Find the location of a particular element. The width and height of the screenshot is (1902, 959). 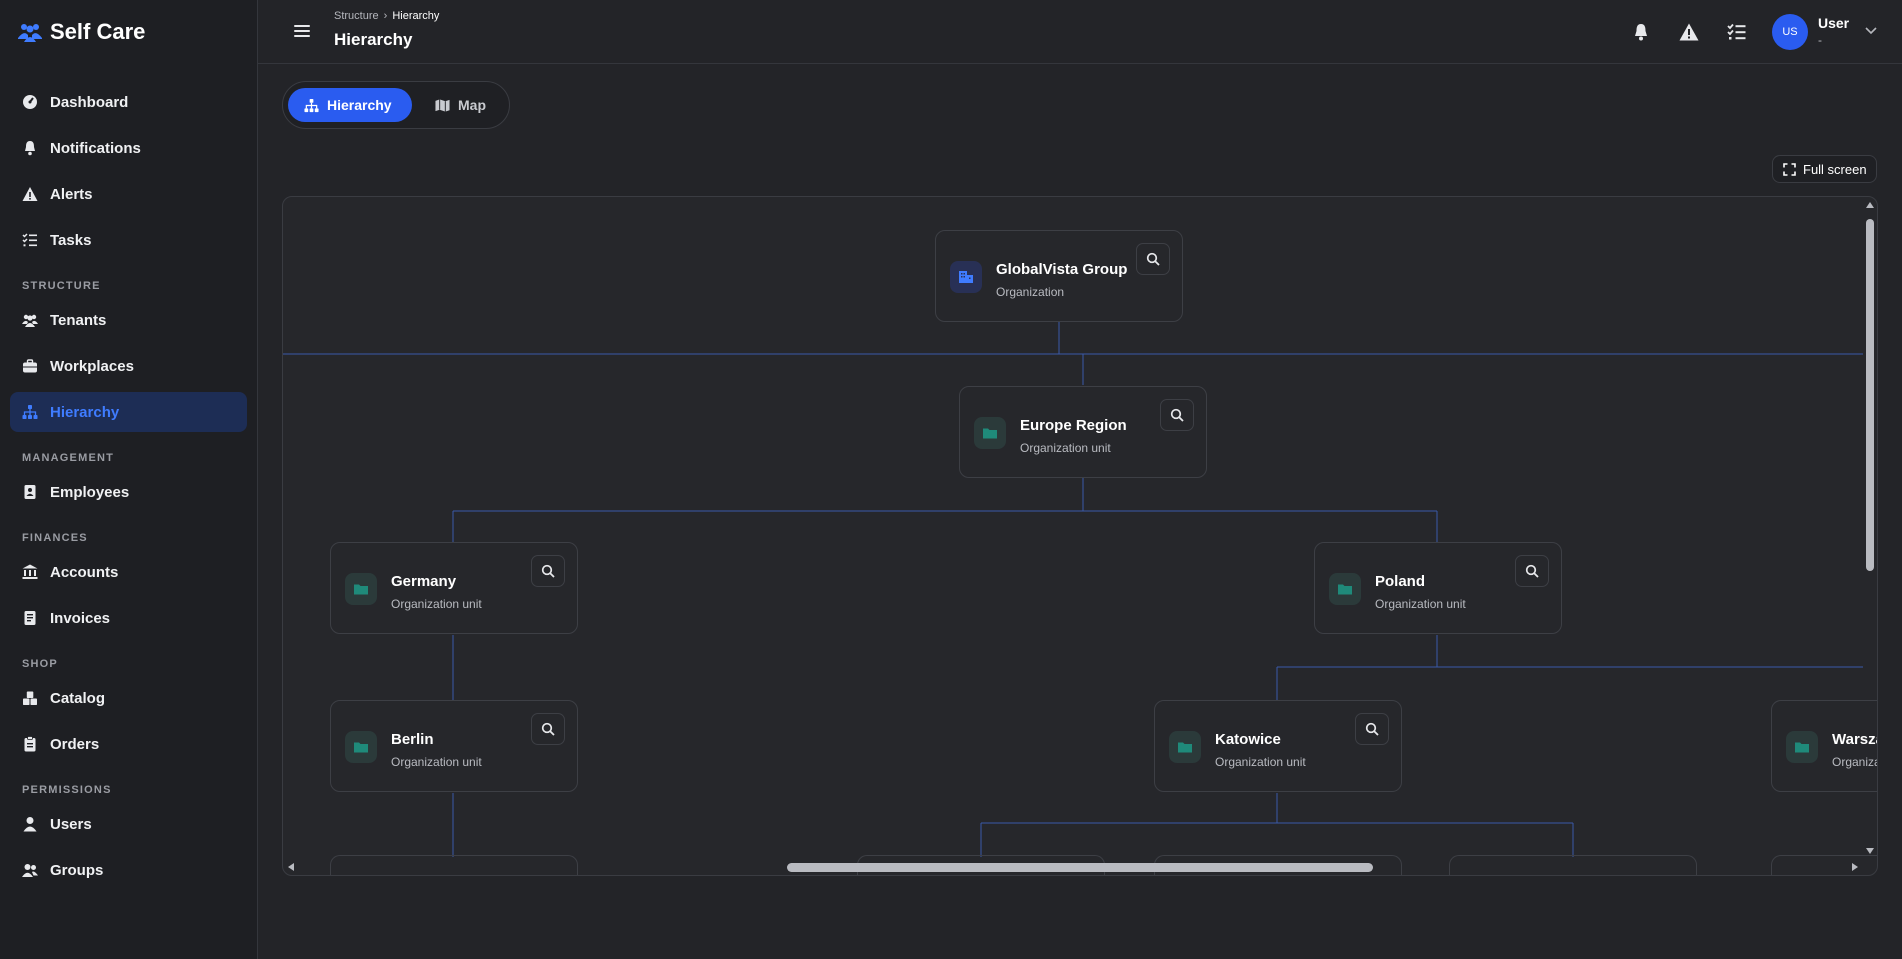

sidebar-item-employees: Employees is located at coordinates (128, 492).